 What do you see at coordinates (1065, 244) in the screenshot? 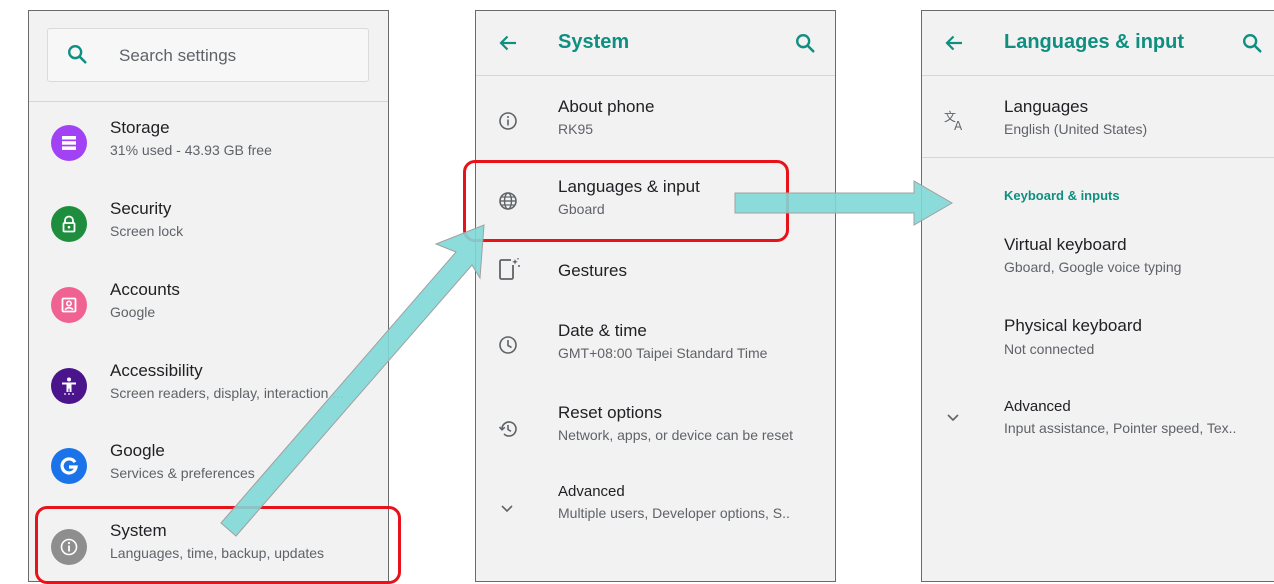
I see `item-title: Virtual keyboard` at bounding box center [1065, 244].